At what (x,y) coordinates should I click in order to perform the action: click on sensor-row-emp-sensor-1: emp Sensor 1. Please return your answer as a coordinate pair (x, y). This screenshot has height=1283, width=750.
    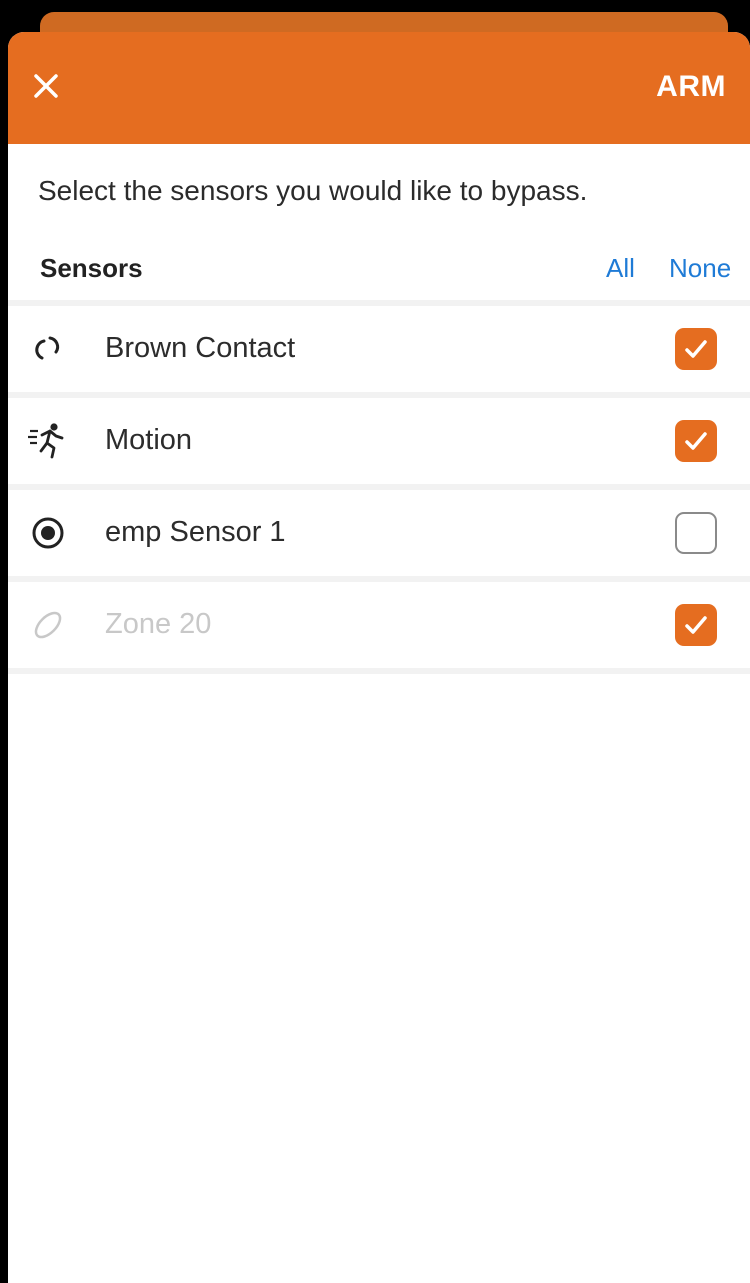
    Looking at the image, I should click on (379, 536).